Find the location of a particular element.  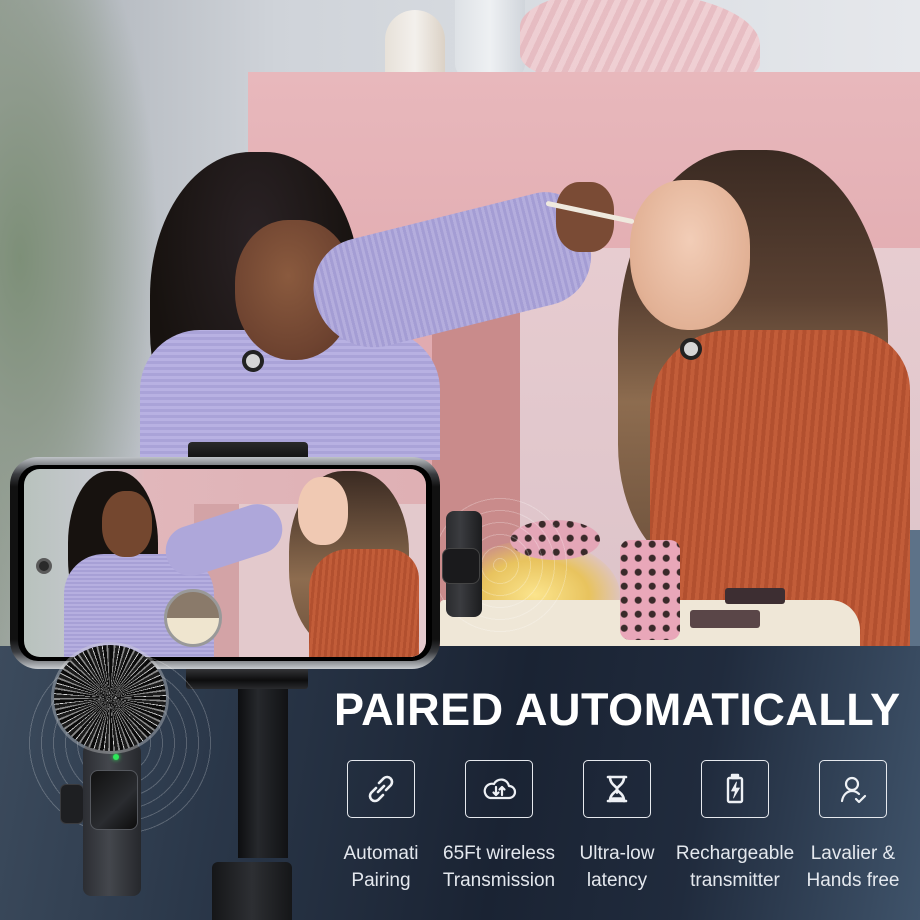

feature-label-line2: Pairing is located at coordinates (381, 880).